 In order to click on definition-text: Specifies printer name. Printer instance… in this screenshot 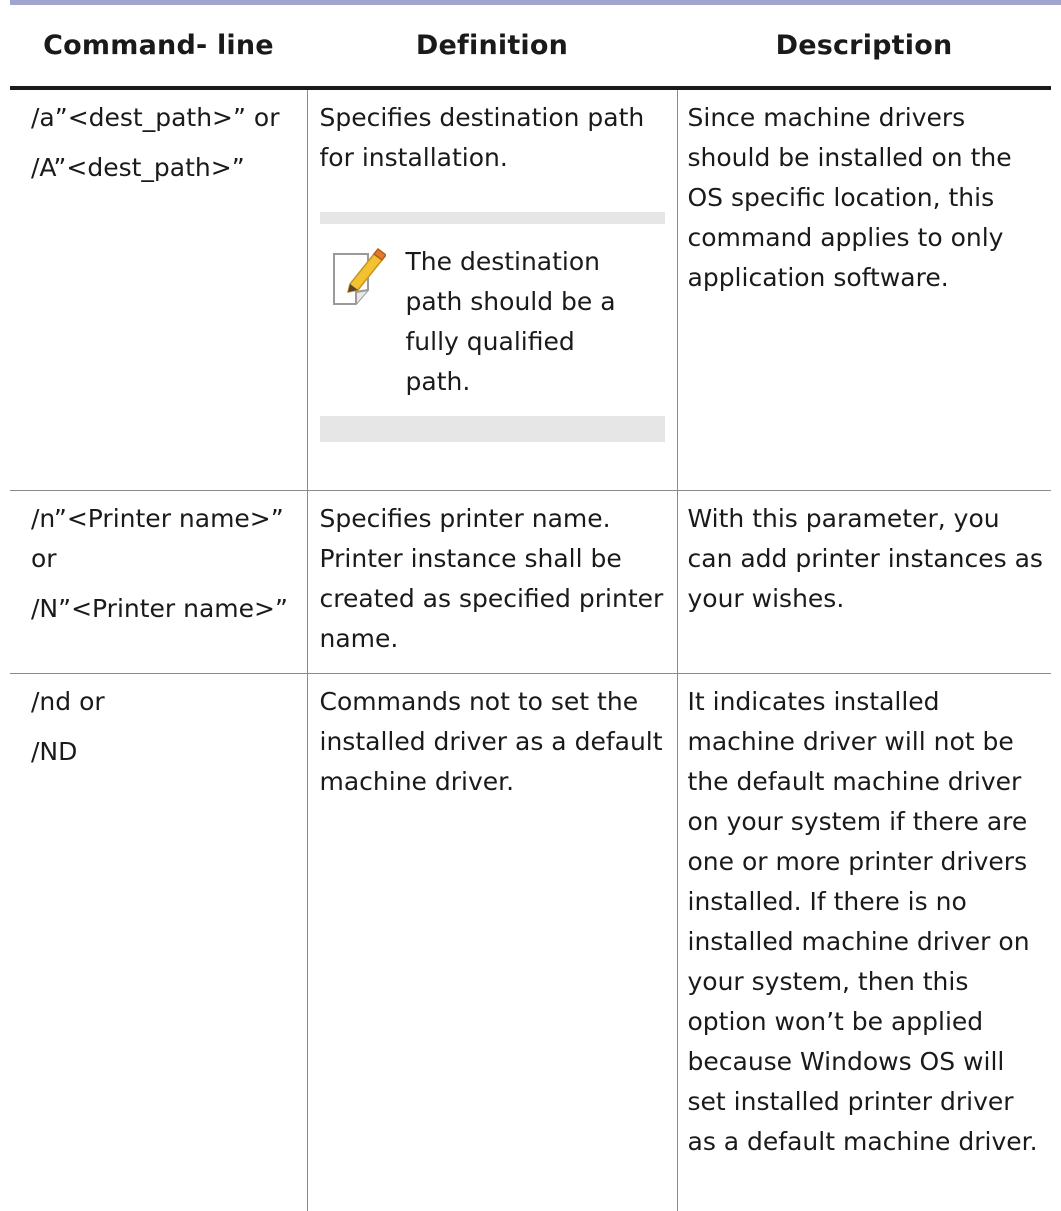, I will do `click(495, 579)`.